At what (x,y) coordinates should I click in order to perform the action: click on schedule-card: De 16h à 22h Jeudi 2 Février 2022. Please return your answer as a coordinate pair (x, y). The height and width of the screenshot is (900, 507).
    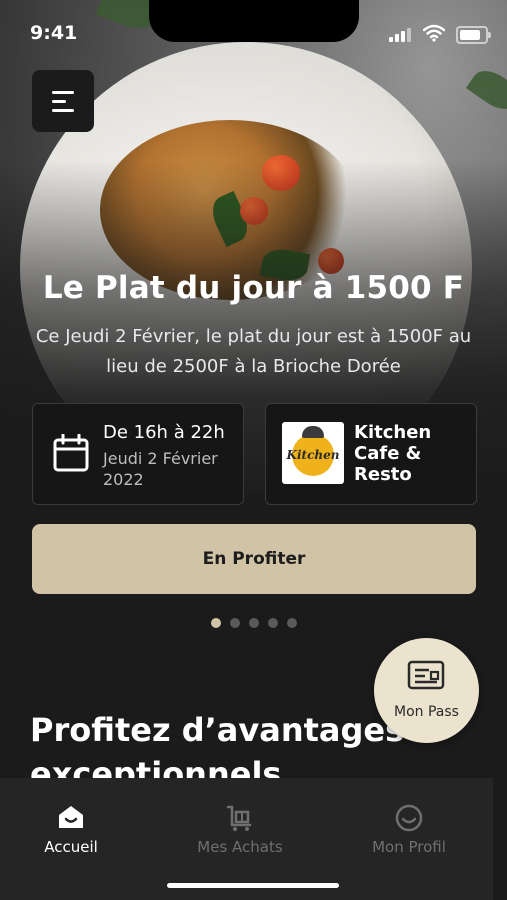
    Looking at the image, I should click on (138, 454).